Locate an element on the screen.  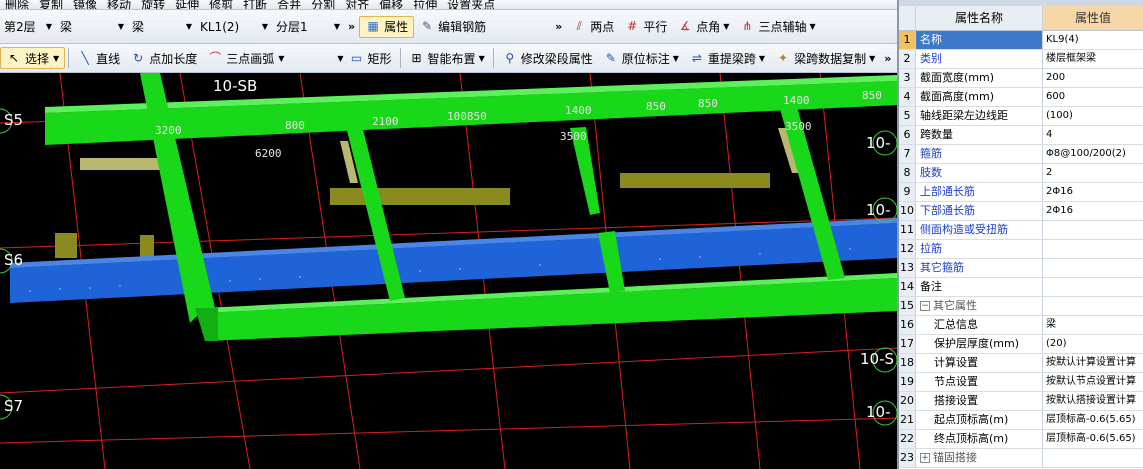
three-point-arc-button: ⌒ 三点画弧 ▼ is located at coordinates (245, 58).